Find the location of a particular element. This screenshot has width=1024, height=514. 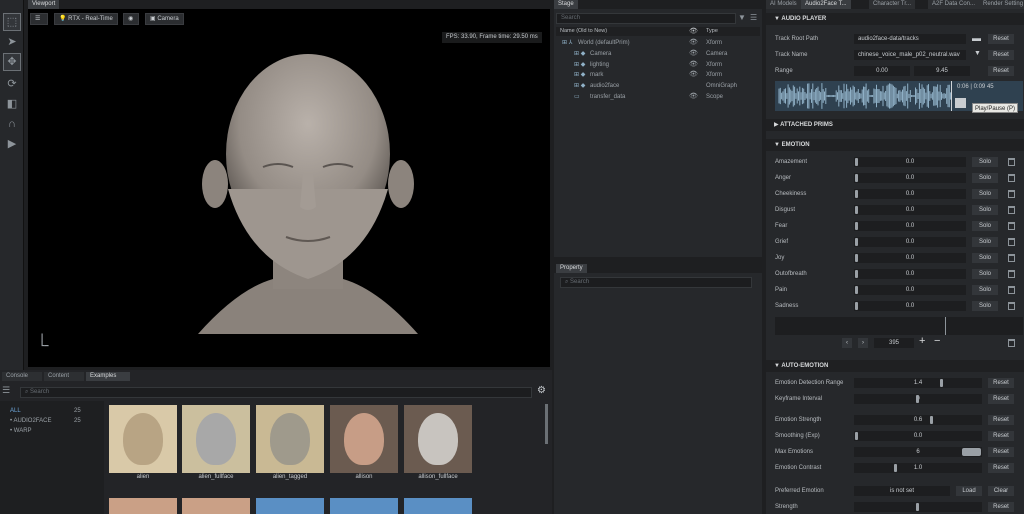

remove-key-icon: − is located at coordinates (937, 341).